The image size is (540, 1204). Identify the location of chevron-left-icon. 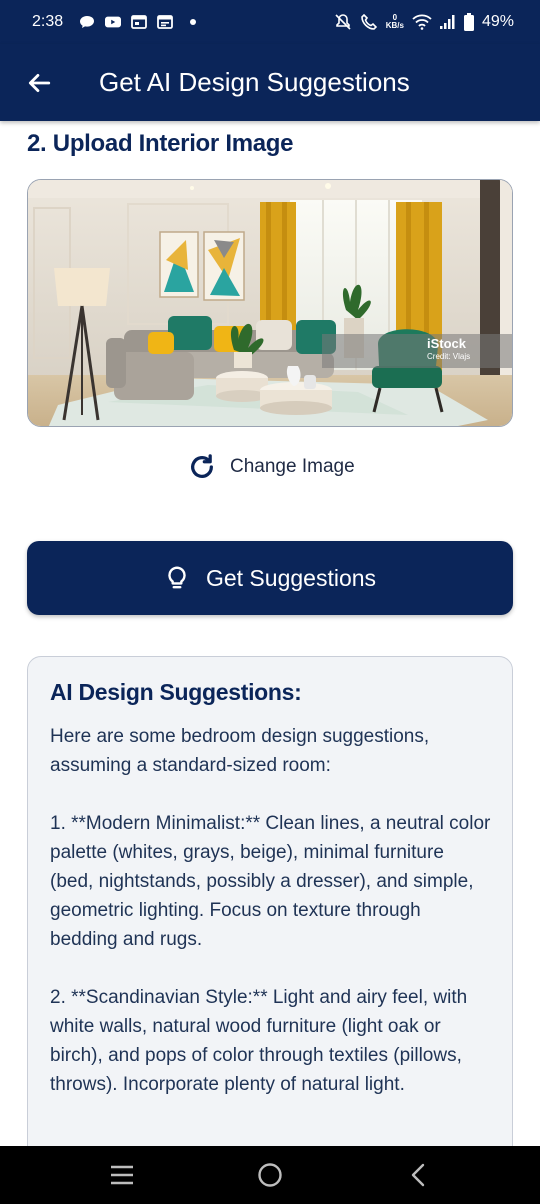
(418, 1175).